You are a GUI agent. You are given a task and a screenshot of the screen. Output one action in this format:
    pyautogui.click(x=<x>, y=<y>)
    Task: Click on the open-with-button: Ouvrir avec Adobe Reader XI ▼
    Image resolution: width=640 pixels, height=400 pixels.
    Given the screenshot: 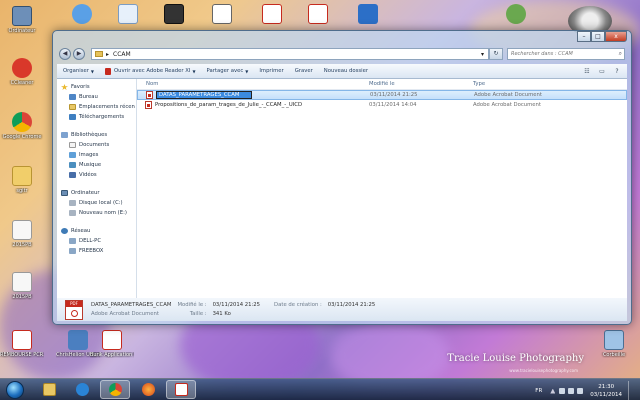 What is the action you would take?
    pyautogui.click(x=150, y=71)
    